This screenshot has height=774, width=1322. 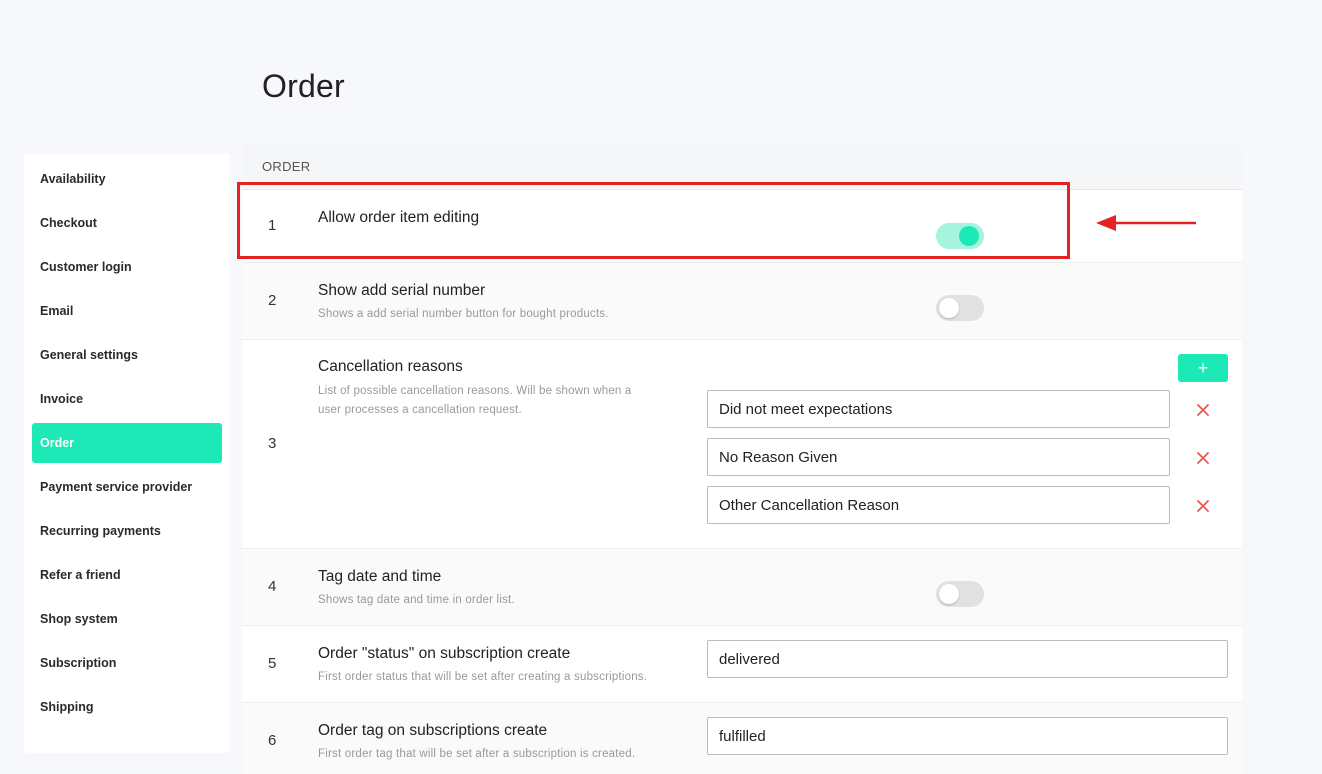 What do you see at coordinates (444, 653) in the screenshot?
I see `row-title: Order "status" on subscription create` at bounding box center [444, 653].